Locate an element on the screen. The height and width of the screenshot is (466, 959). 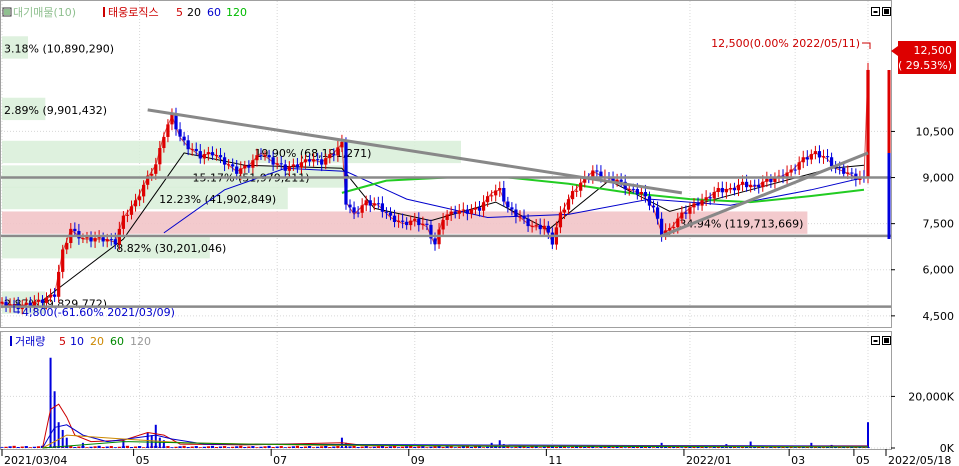
legend-supply: 대기매물(10) is located at coordinates (44, 12).